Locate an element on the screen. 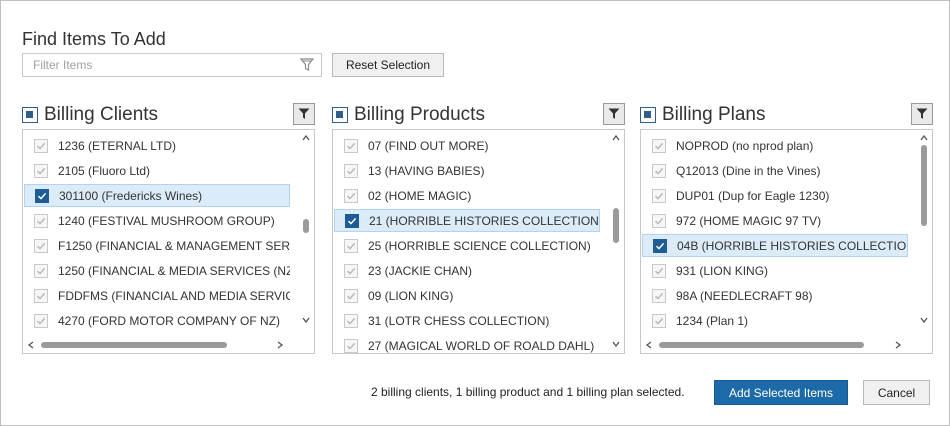 This screenshot has width=950, height=426. list-item-label: 07 (FIND OUT MORE) is located at coordinates (428, 145).